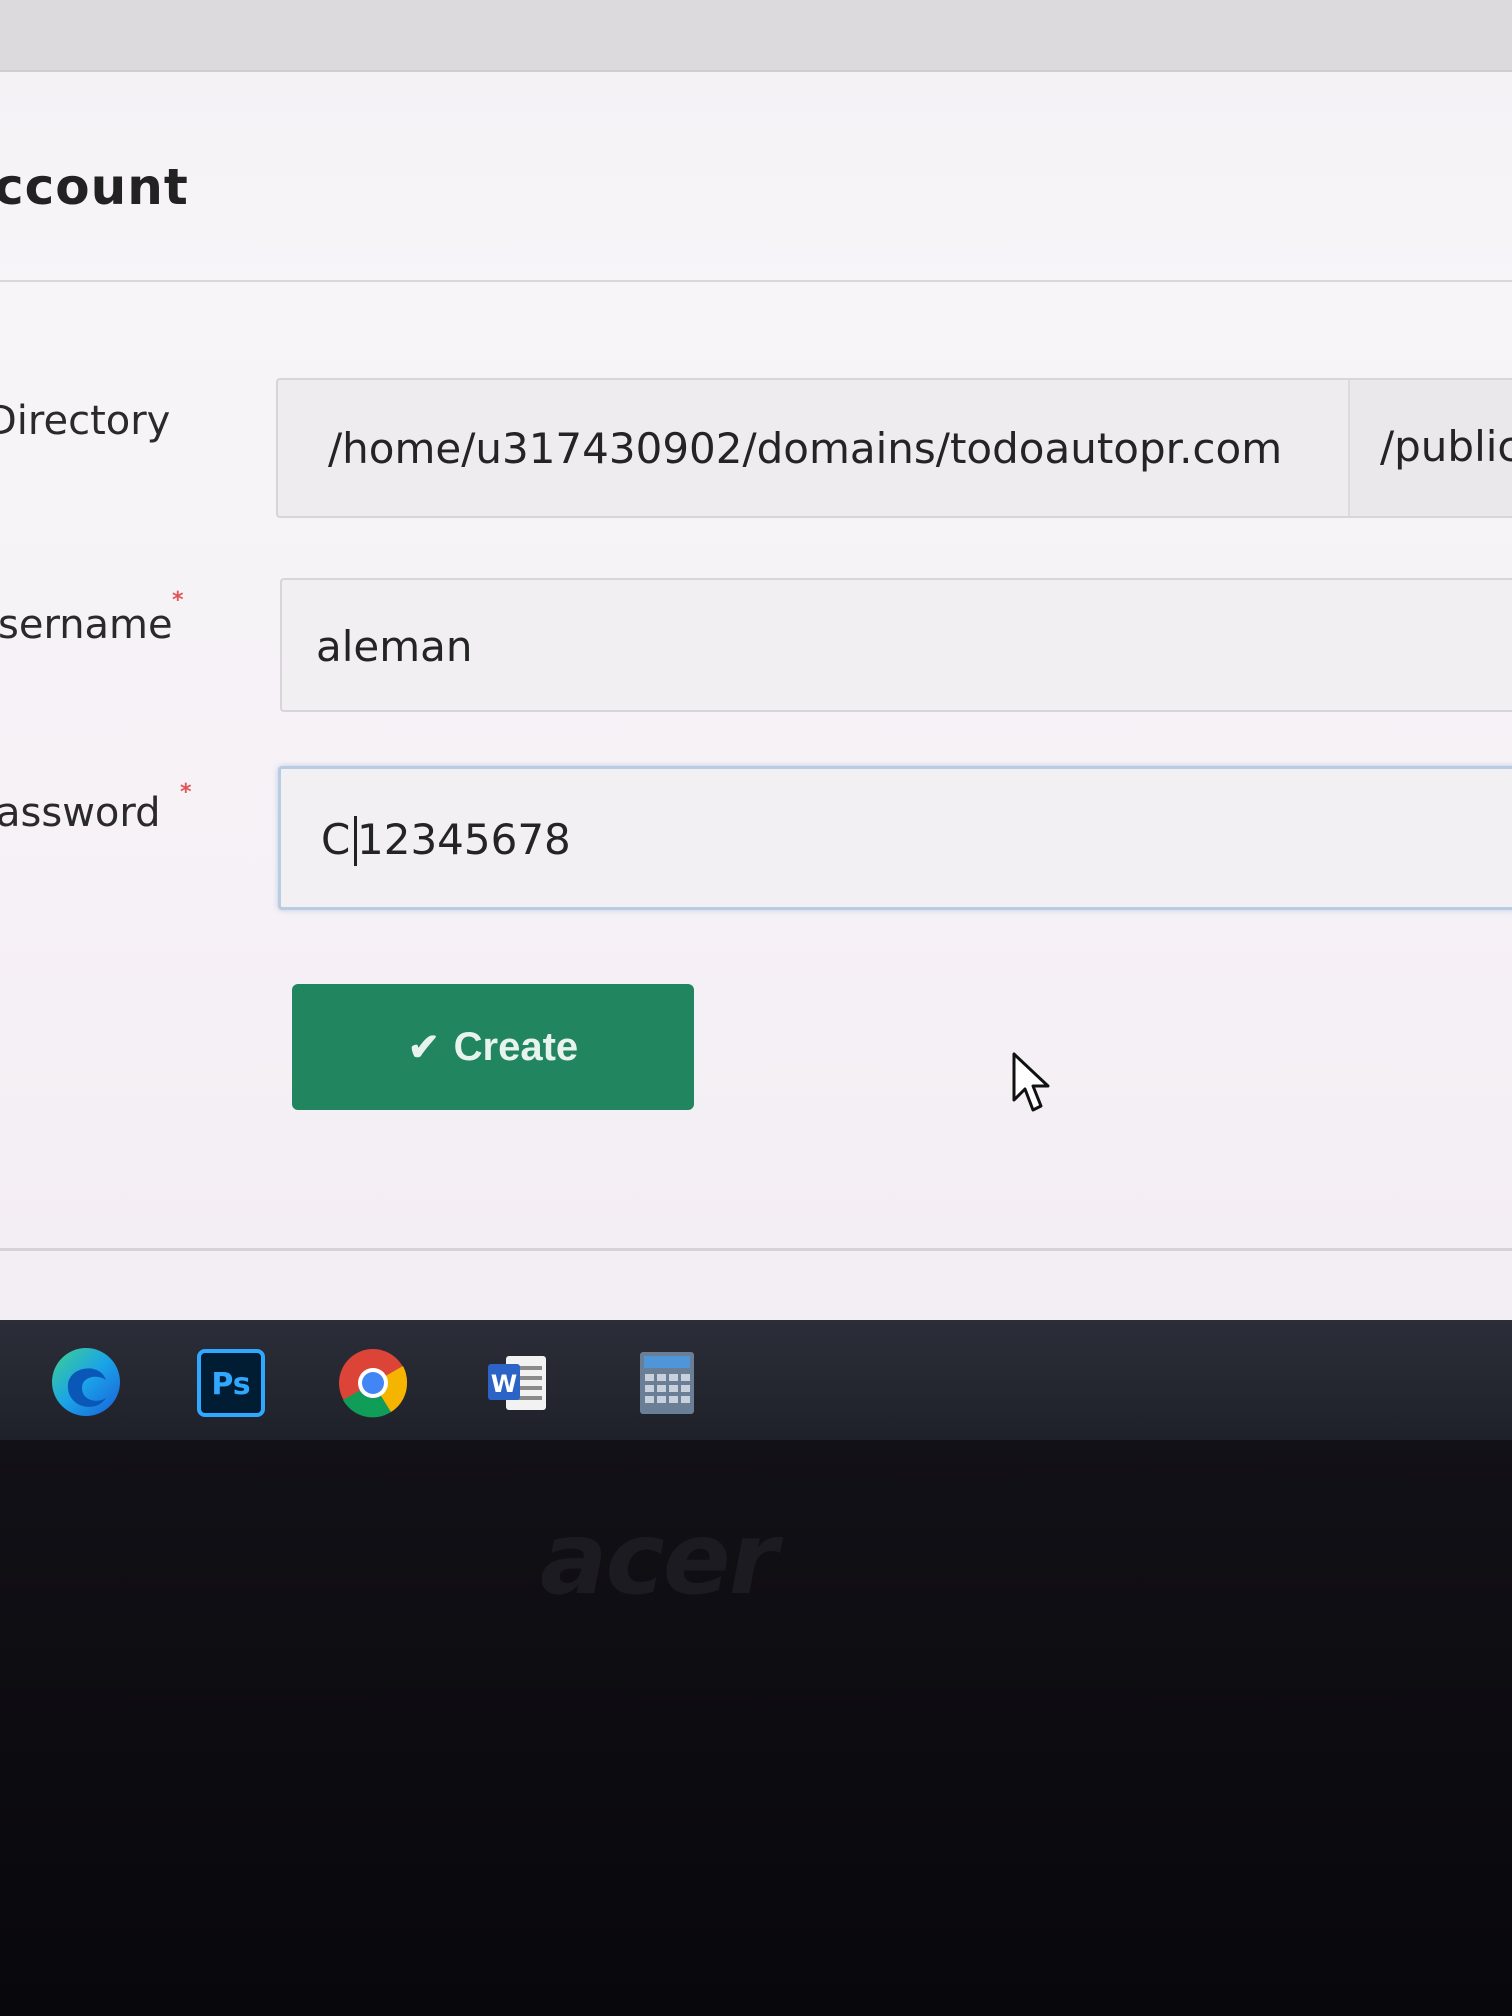 The image size is (1512, 2016). What do you see at coordinates (85, 421) in the screenshot?
I see `directory-label: Directory` at bounding box center [85, 421].